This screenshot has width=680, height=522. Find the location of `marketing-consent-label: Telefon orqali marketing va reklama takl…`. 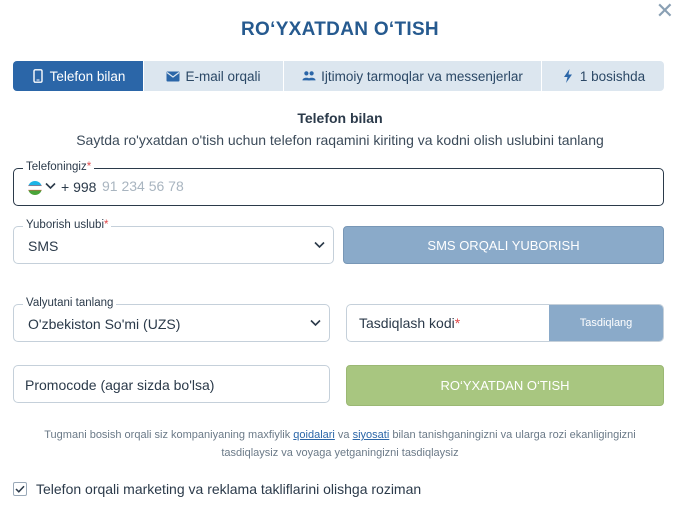

marketing-consent-label: Telefon orqali marketing va reklama takl… is located at coordinates (229, 489).